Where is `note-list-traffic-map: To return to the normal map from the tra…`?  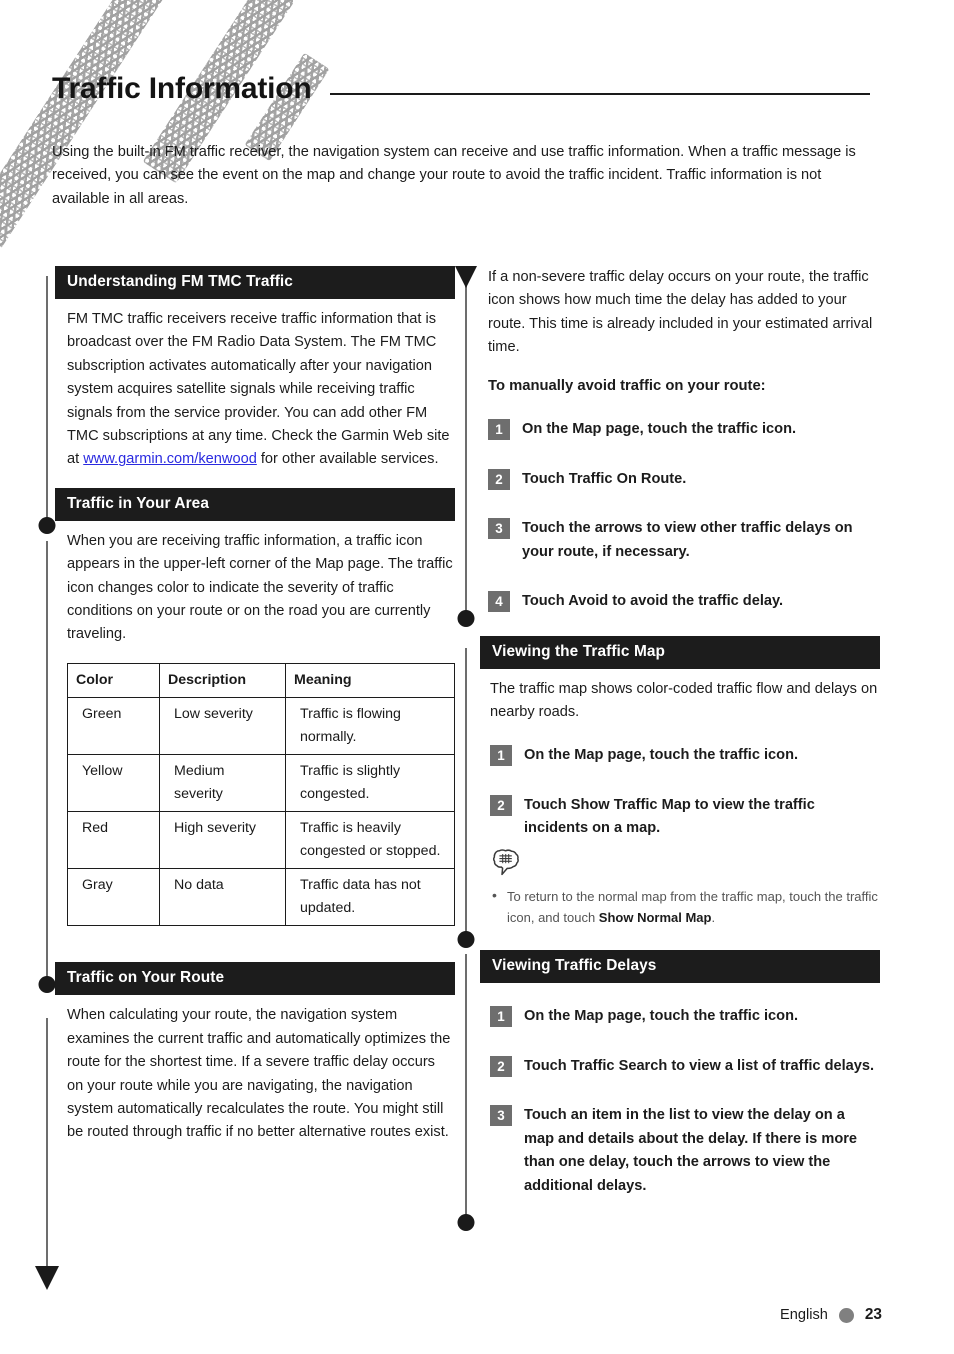 note-list-traffic-map: To return to the normal map from the tra… is located at coordinates (684, 906).